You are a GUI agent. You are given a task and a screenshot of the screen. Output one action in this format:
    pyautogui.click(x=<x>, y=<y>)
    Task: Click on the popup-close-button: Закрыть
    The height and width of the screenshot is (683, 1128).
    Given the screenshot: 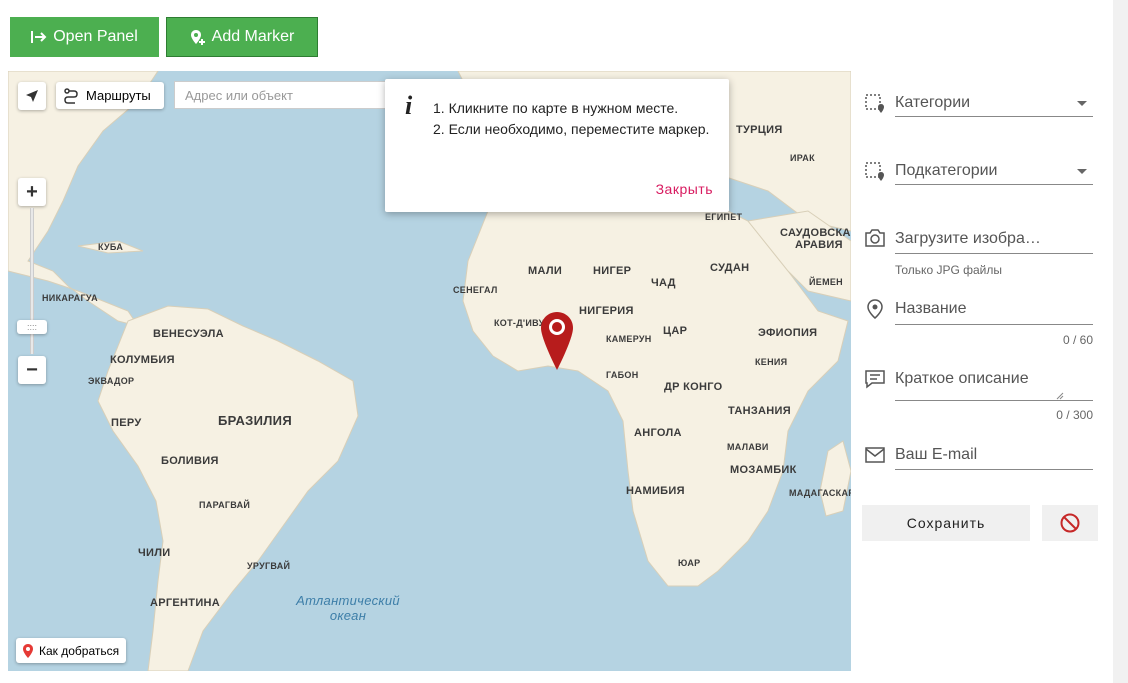 What is the action you would take?
    pyautogui.click(x=684, y=189)
    